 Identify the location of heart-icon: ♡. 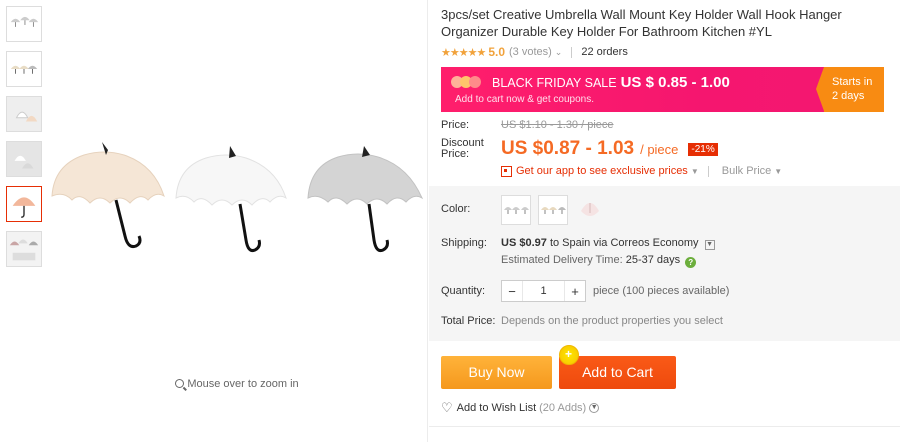
(447, 408).